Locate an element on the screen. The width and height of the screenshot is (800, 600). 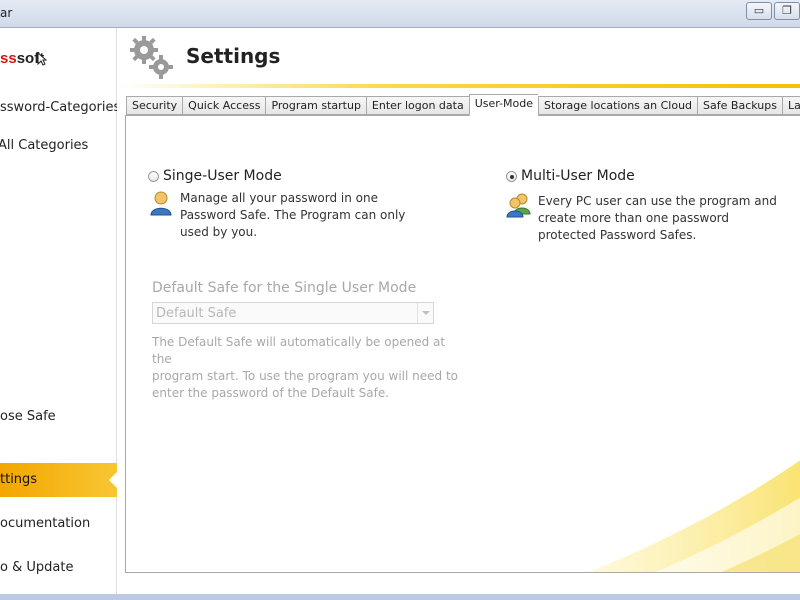
maximize-button: ❐ is located at coordinates (787, 11).